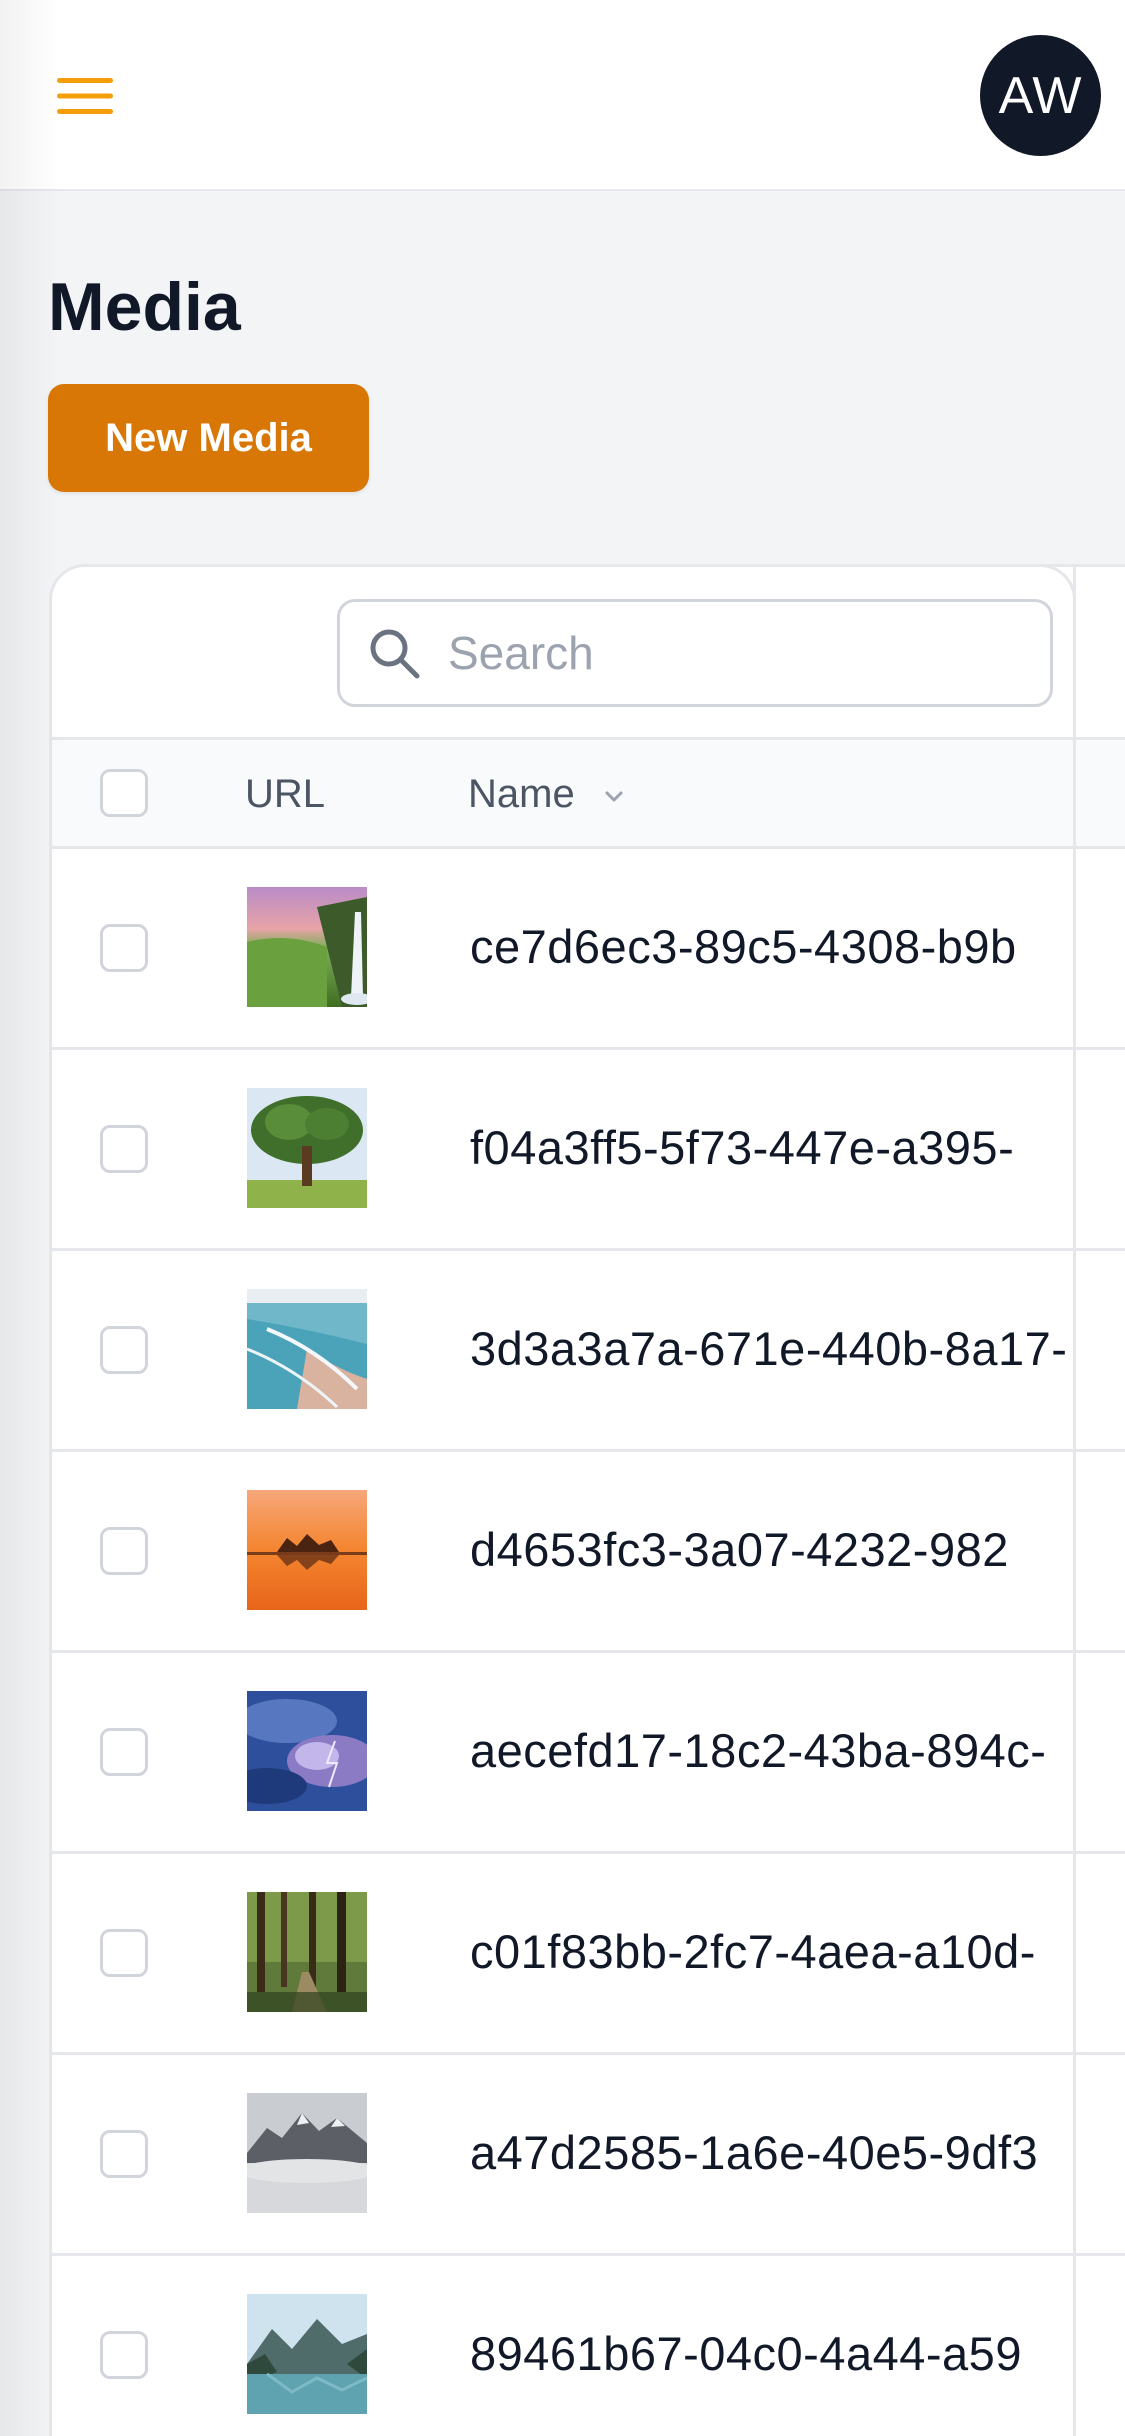 The width and height of the screenshot is (1125, 2436). What do you see at coordinates (739, 1549) in the screenshot?
I see `media-name: d4653fc3-3a07-4232-982` at bounding box center [739, 1549].